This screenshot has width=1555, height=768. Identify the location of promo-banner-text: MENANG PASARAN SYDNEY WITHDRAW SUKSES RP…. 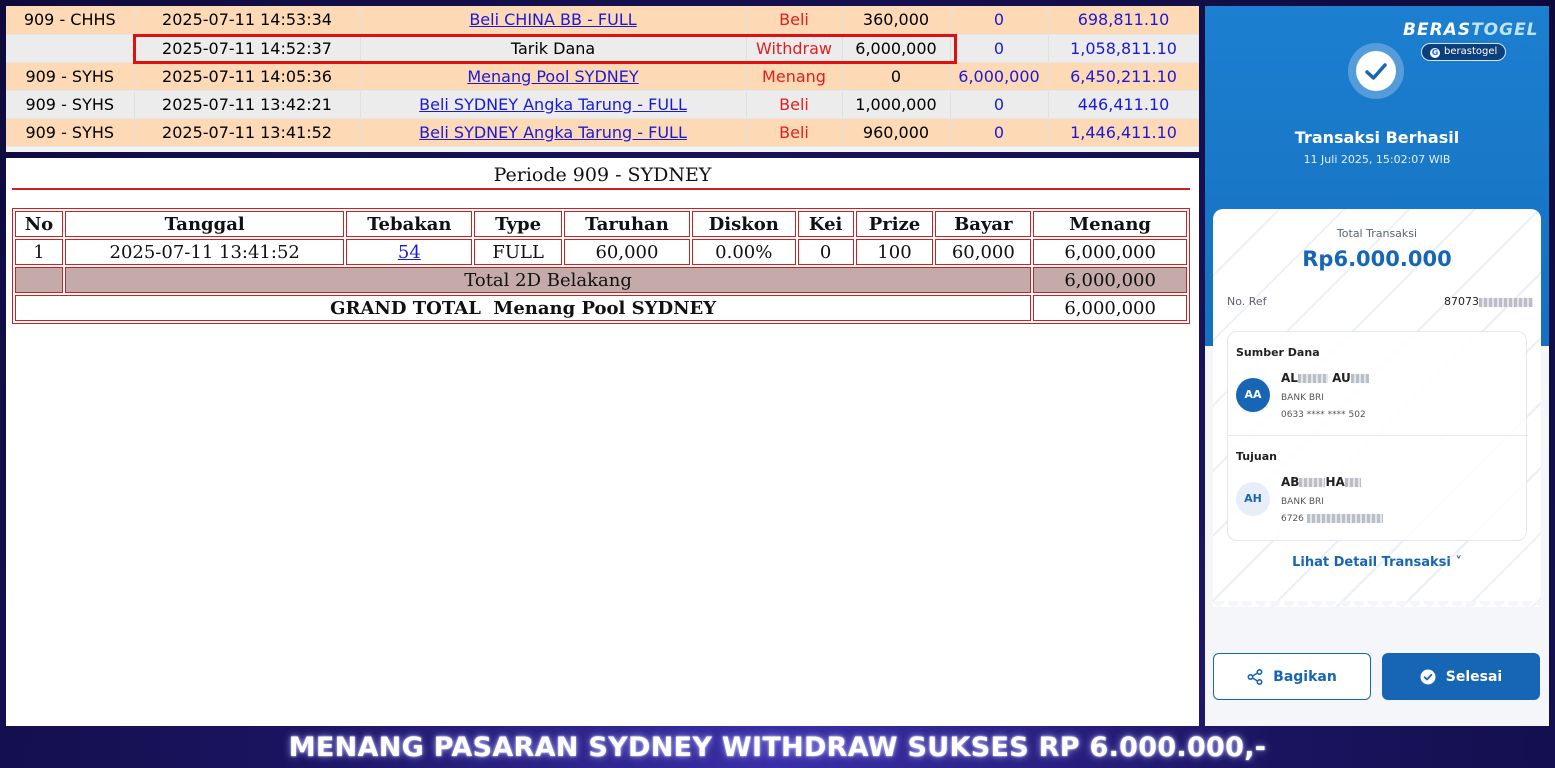
(777, 747).